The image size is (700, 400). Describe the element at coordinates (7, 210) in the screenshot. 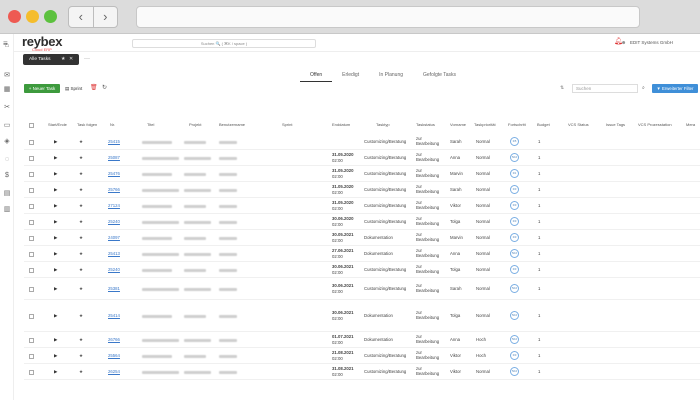

I see `sidebar-item-reports: ▥` at that location.